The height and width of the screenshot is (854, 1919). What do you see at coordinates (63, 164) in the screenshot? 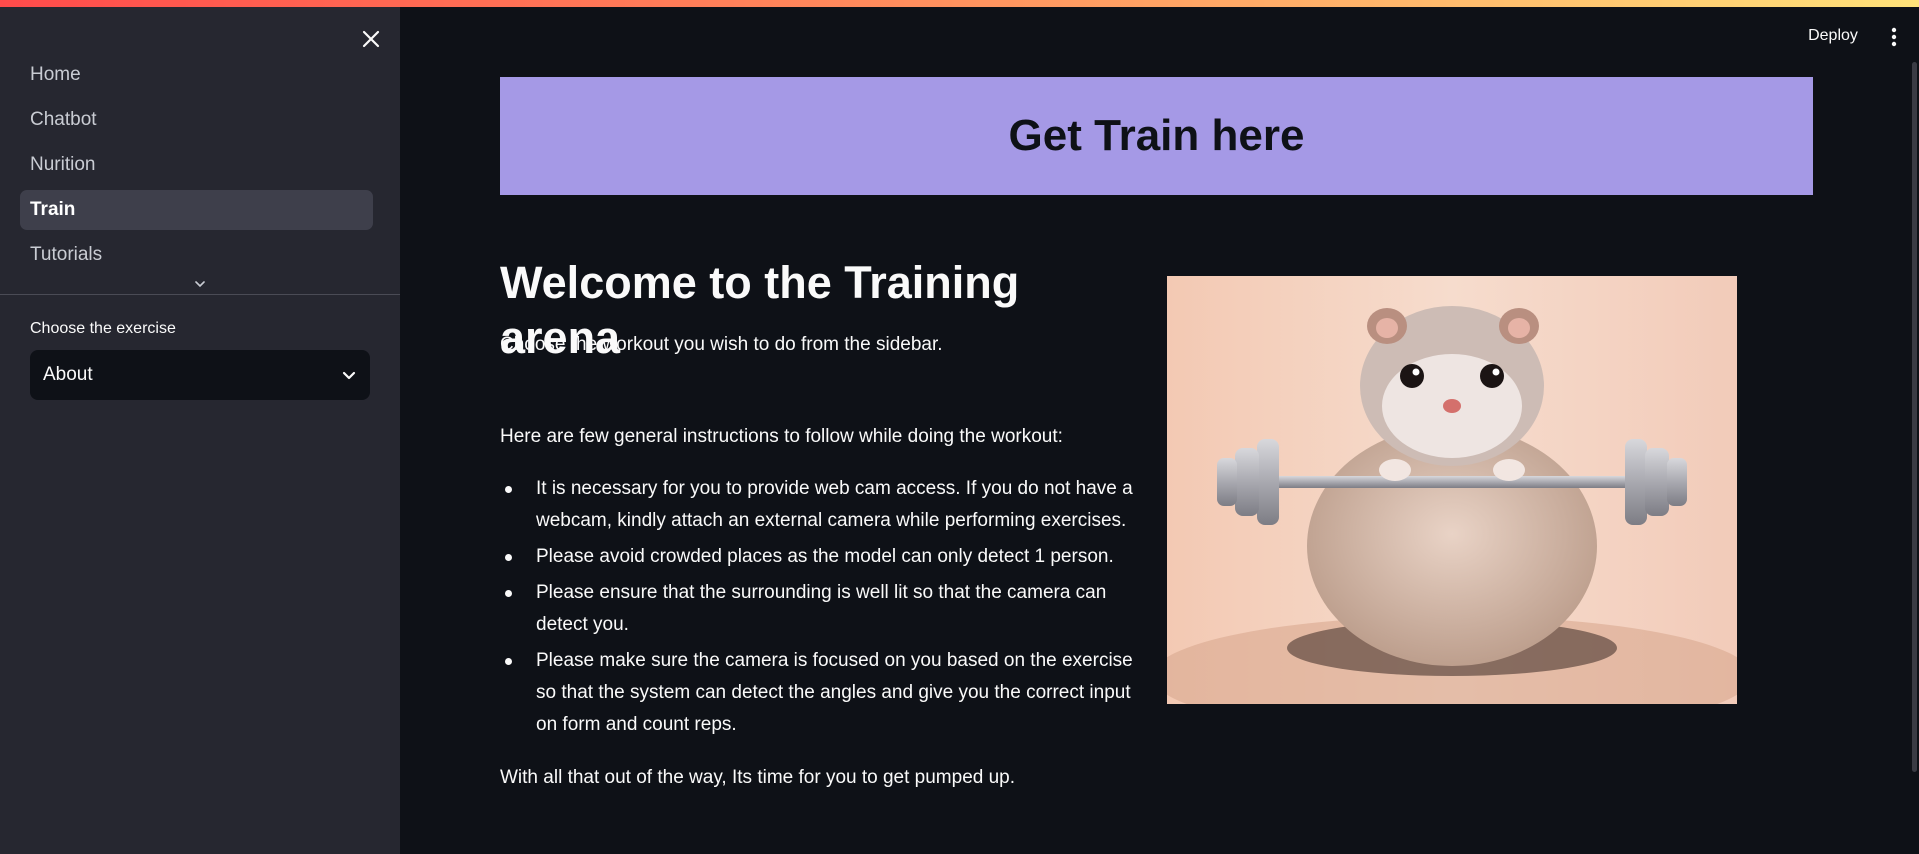
I see `sidebar-item-label: Nurition` at bounding box center [63, 164].